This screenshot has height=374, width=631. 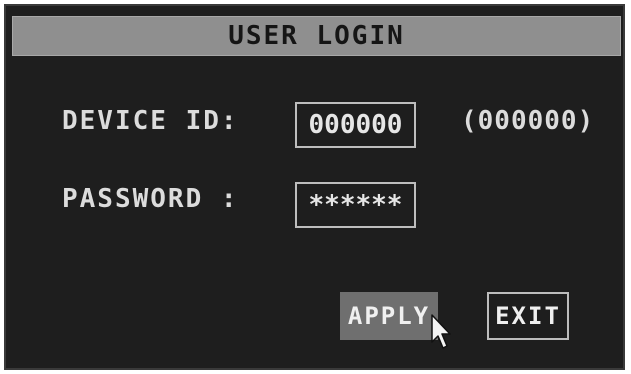 What do you see at coordinates (355, 205) in the screenshot?
I see `password-field: ******` at bounding box center [355, 205].